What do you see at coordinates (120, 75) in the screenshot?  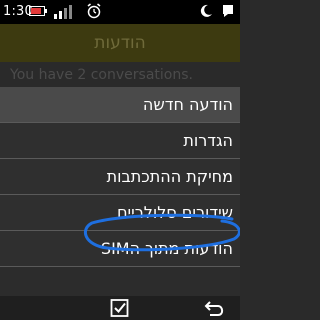 I see `background-app-body-text: You have 2 conversations.` at bounding box center [120, 75].